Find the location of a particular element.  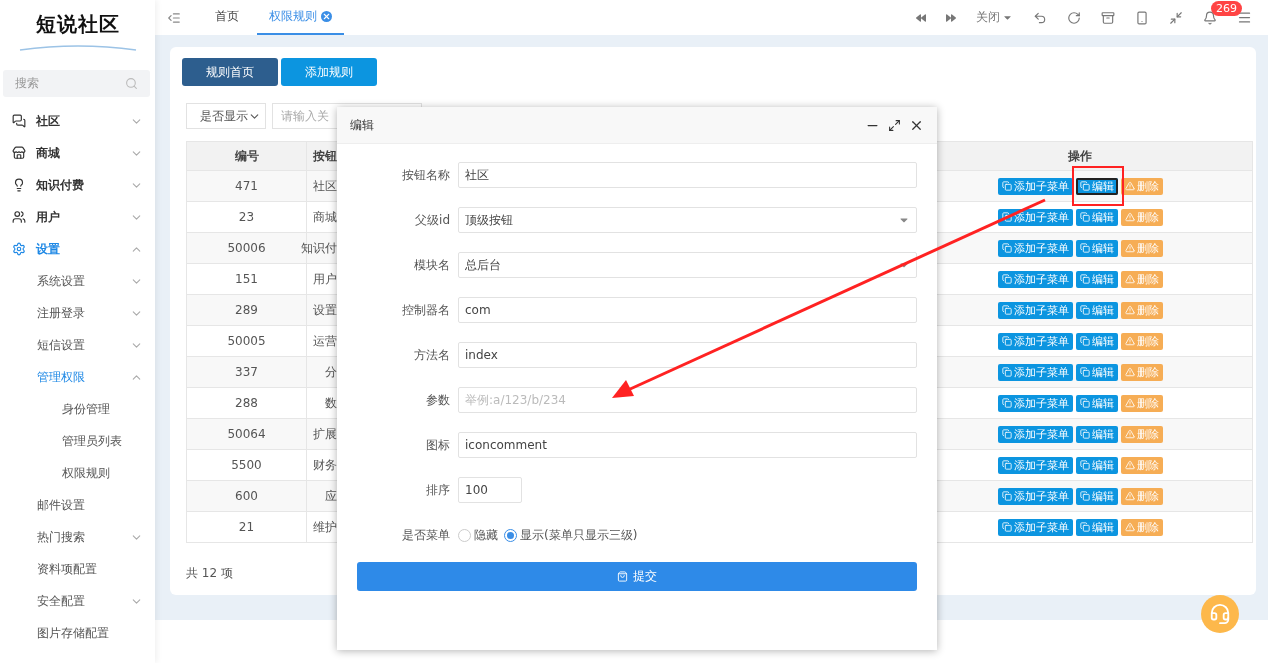

table-cell: 50064 is located at coordinates (246, 434).